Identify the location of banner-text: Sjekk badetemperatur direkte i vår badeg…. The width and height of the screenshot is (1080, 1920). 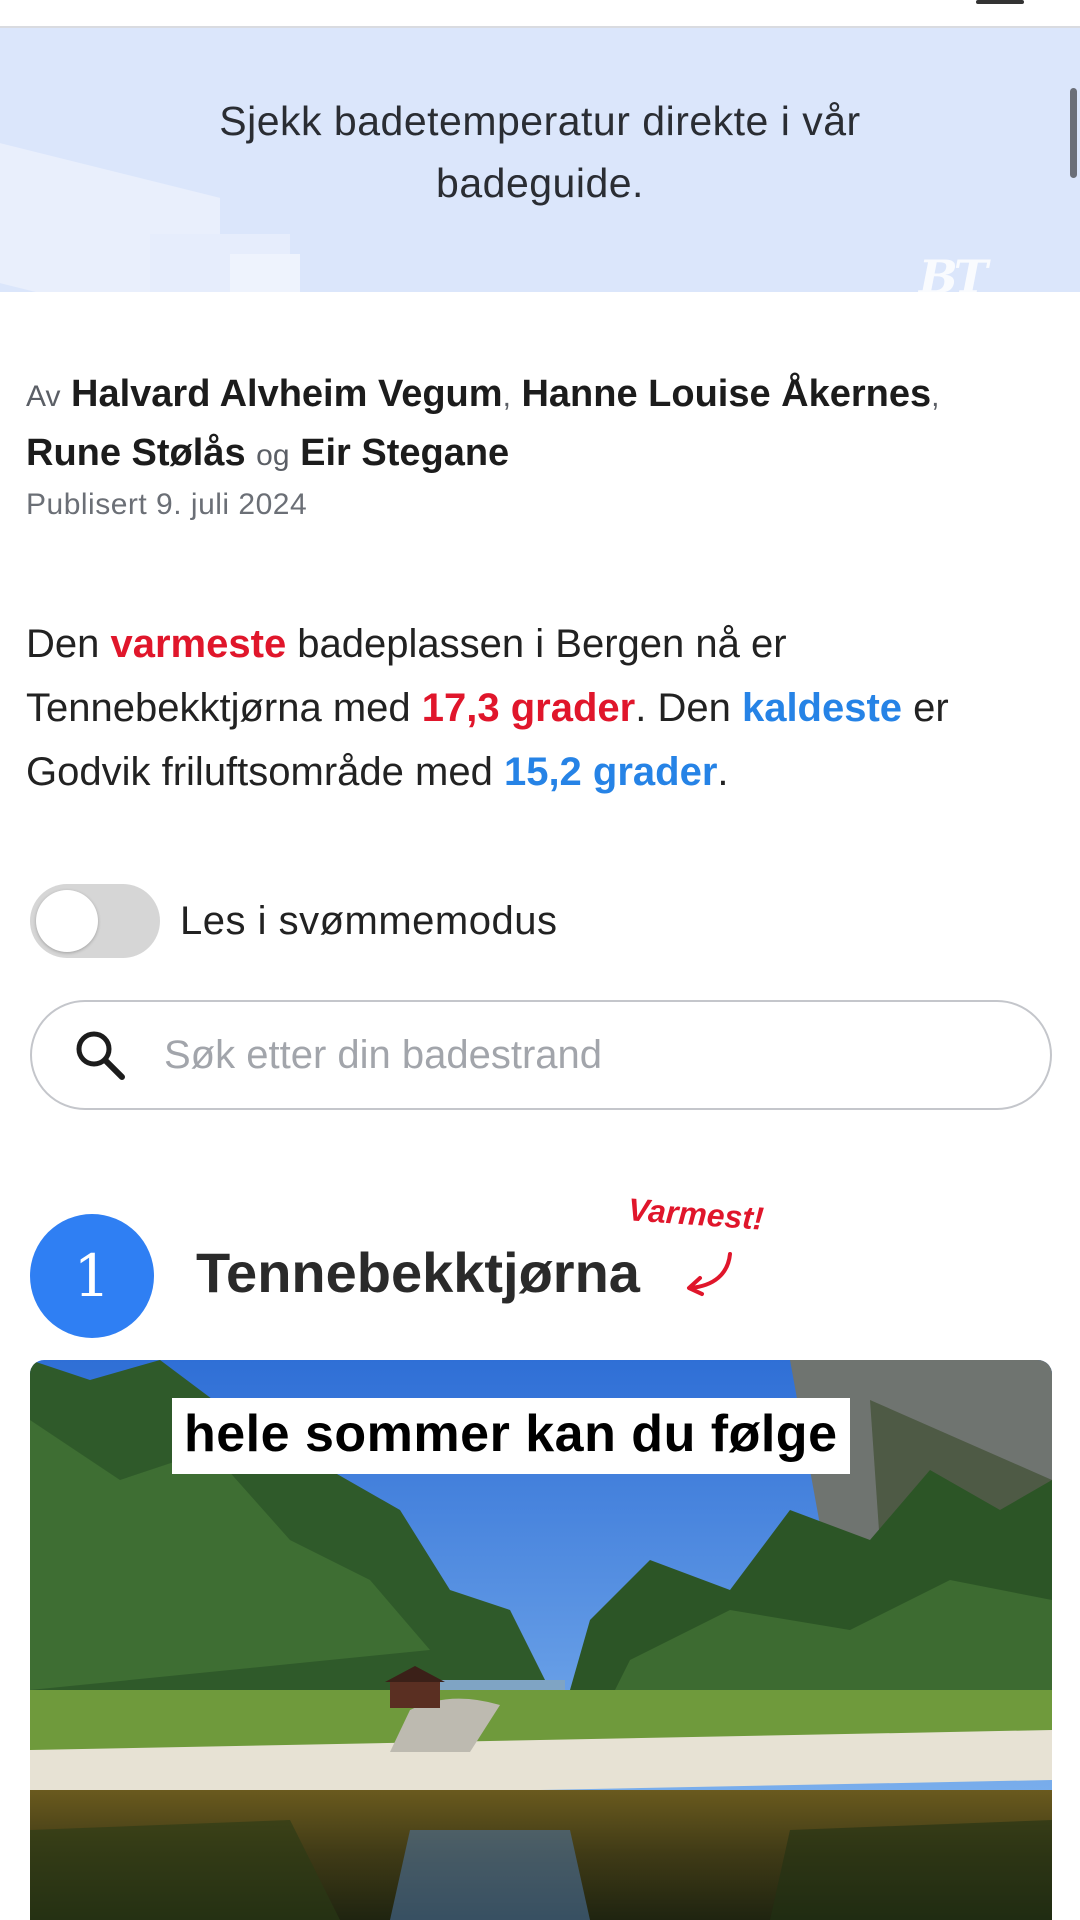
(540, 152).